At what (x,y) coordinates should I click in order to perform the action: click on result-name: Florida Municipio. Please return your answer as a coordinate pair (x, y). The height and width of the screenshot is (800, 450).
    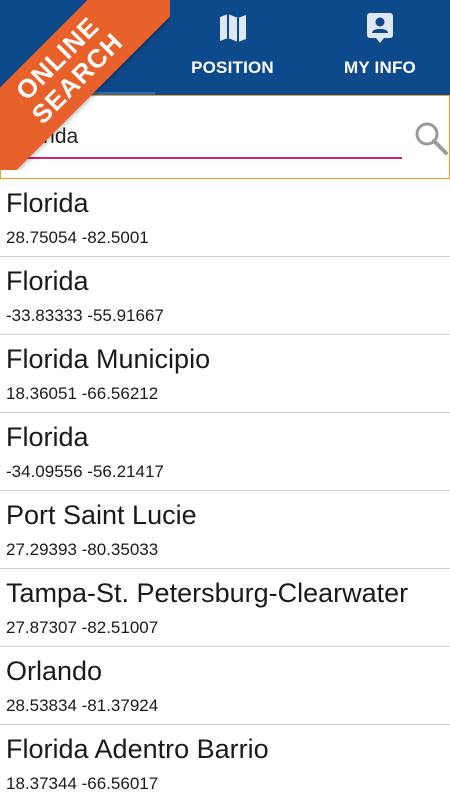
    Looking at the image, I should click on (108, 359).